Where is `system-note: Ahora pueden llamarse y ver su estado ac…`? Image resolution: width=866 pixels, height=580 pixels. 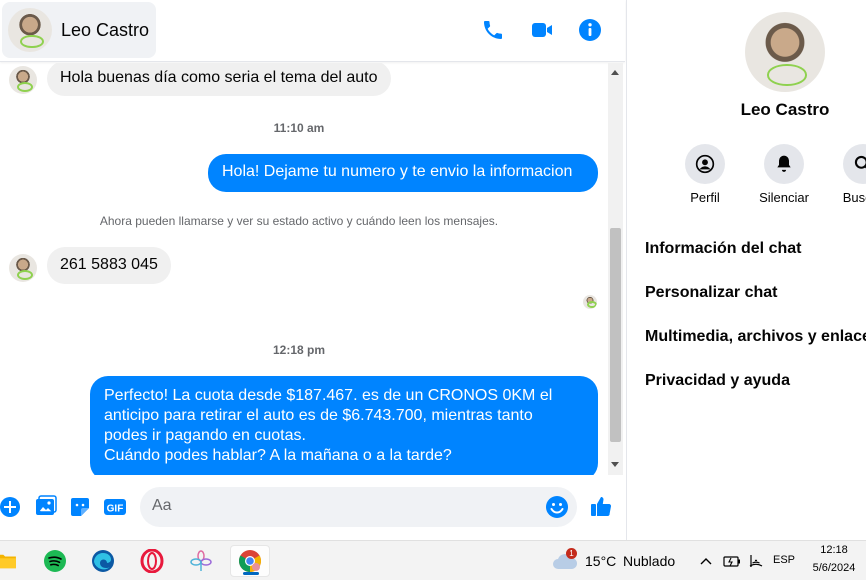
system-note: Ahora pueden llamarse y ver su estado ac… is located at coordinates (299, 221).